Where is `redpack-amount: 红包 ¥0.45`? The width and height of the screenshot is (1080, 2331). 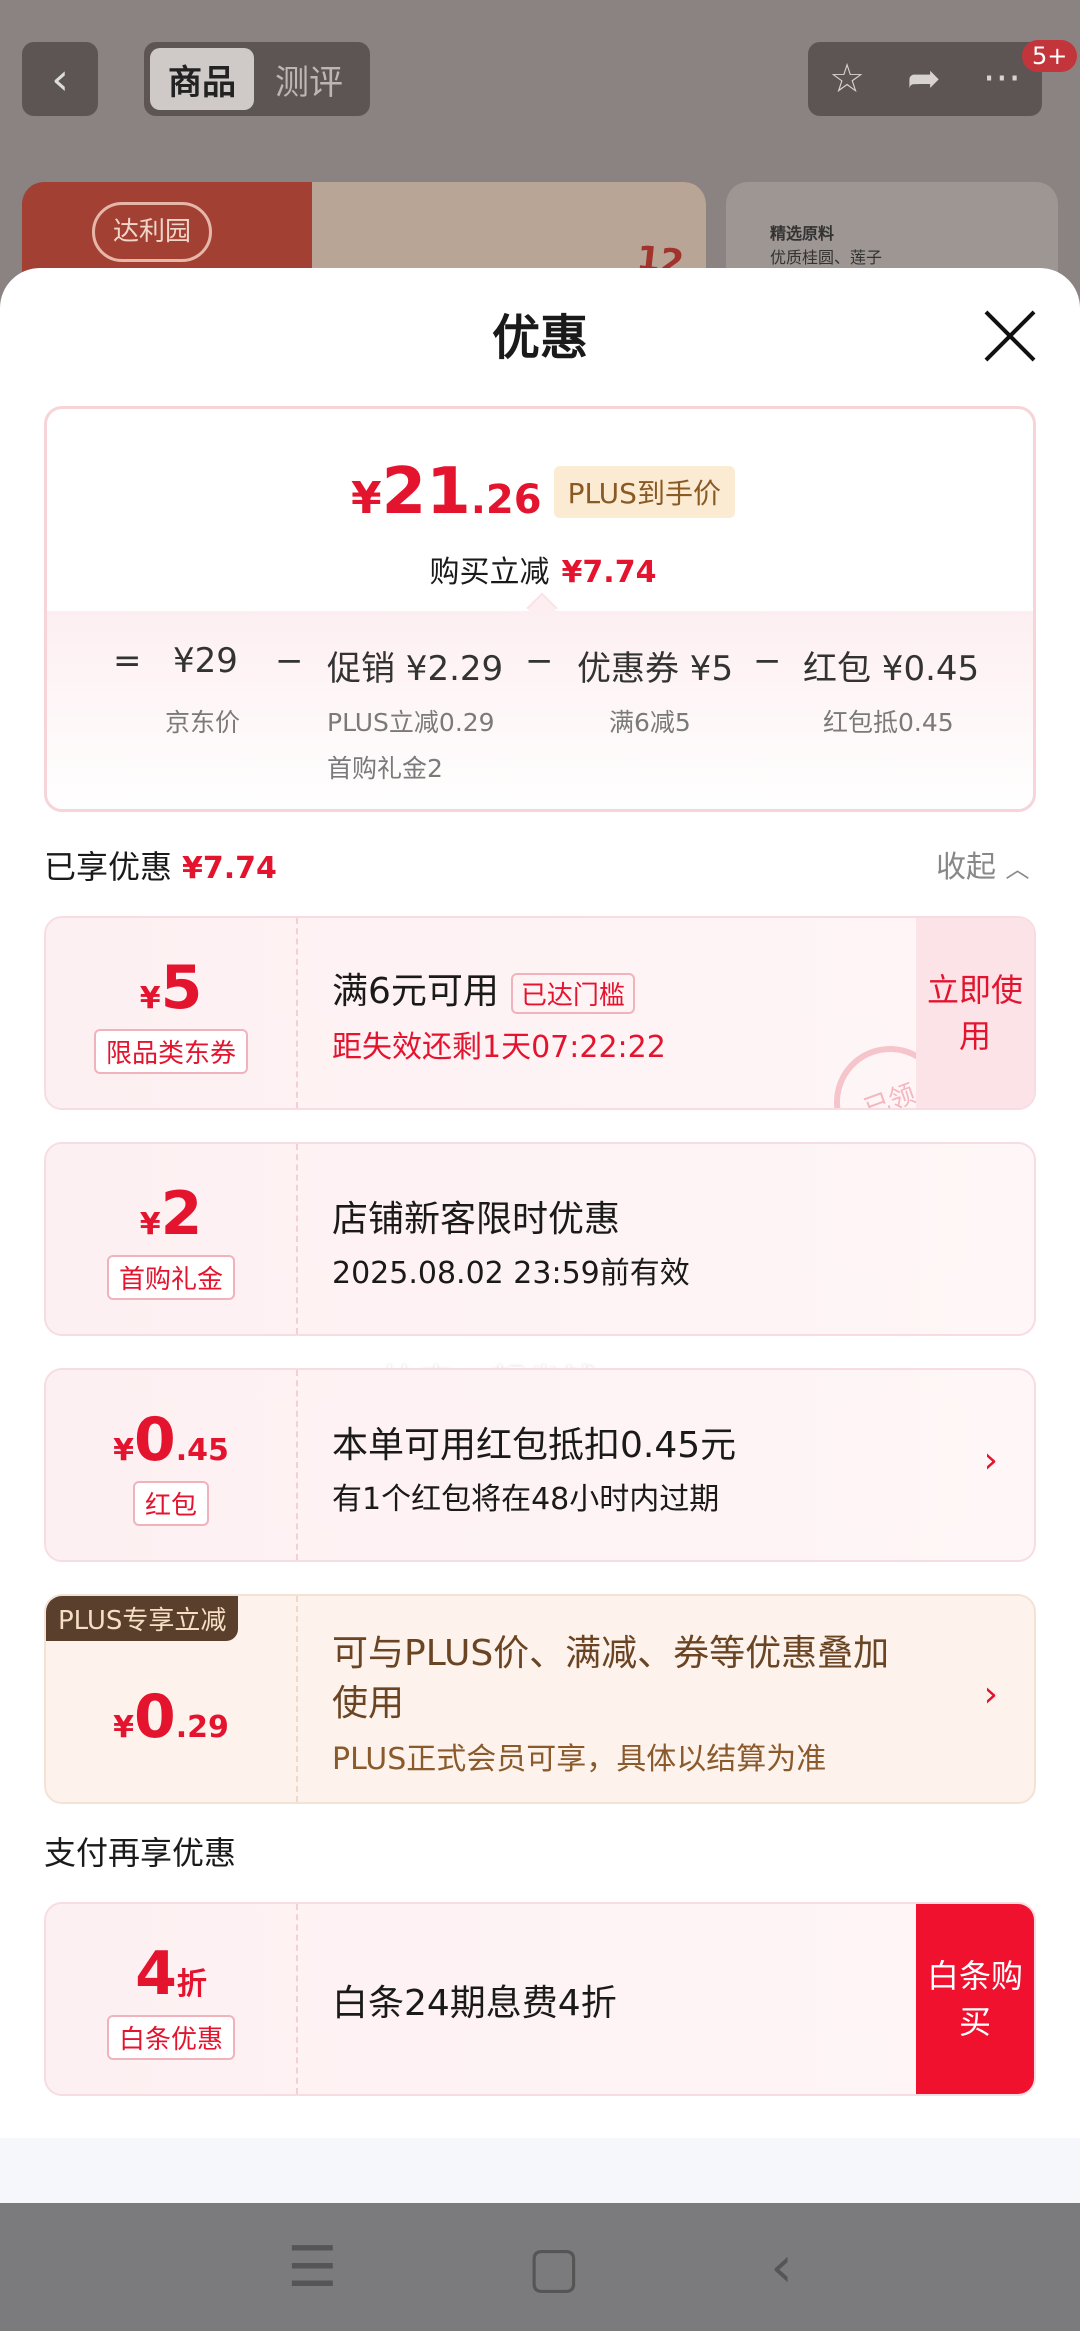
redpack-amount: 红包 ¥0.45 is located at coordinates (891, 669).